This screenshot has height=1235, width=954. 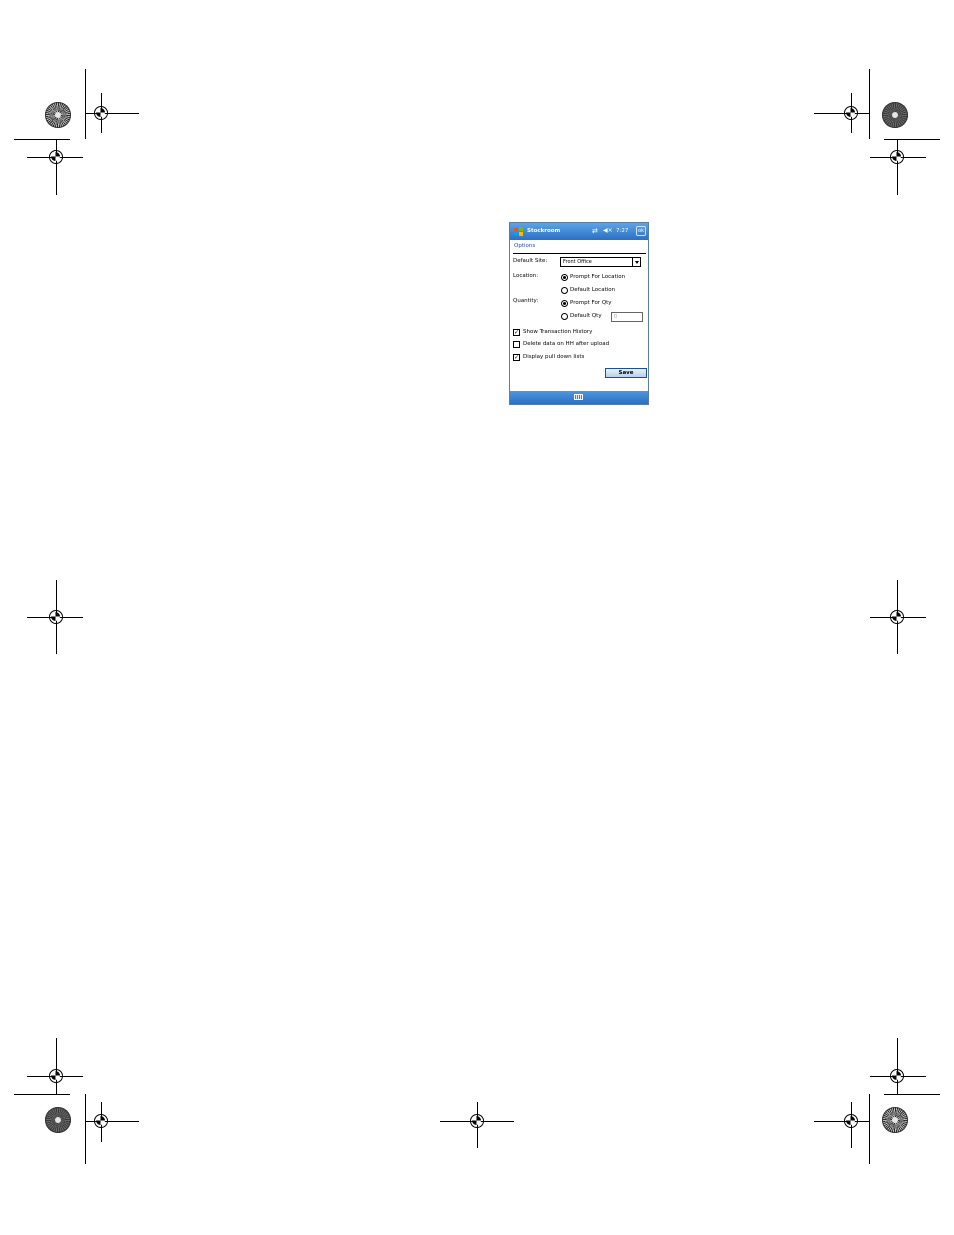 I want to click on default-qty-input: 0, so click(x=627, y=317).